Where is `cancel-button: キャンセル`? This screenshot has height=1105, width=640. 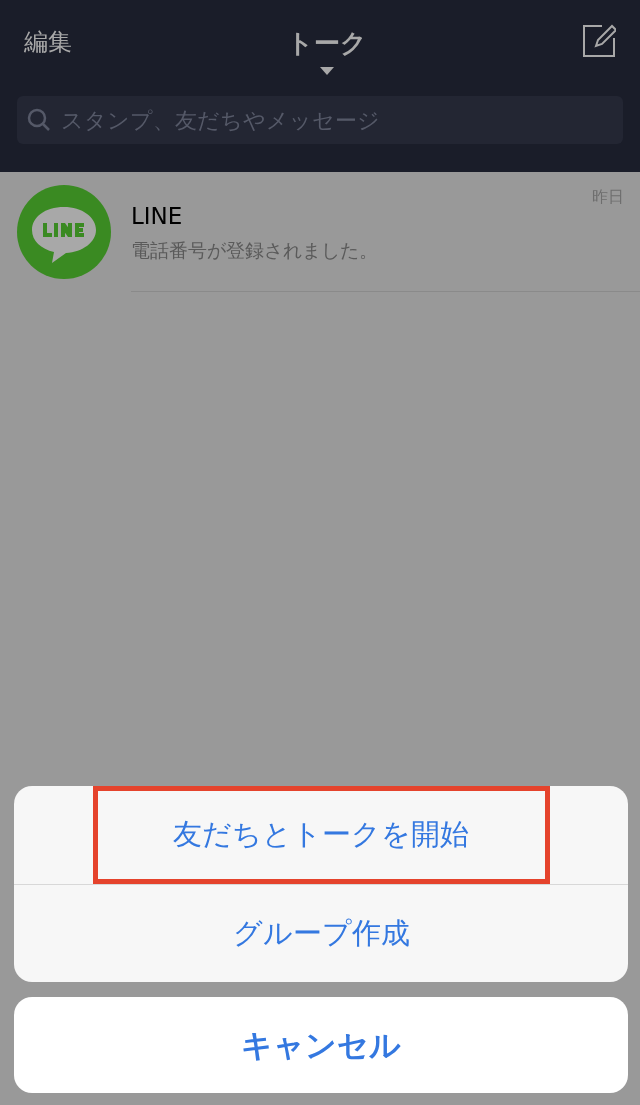
cancel-button: キャンセル is located at coordinates (321, 1045).